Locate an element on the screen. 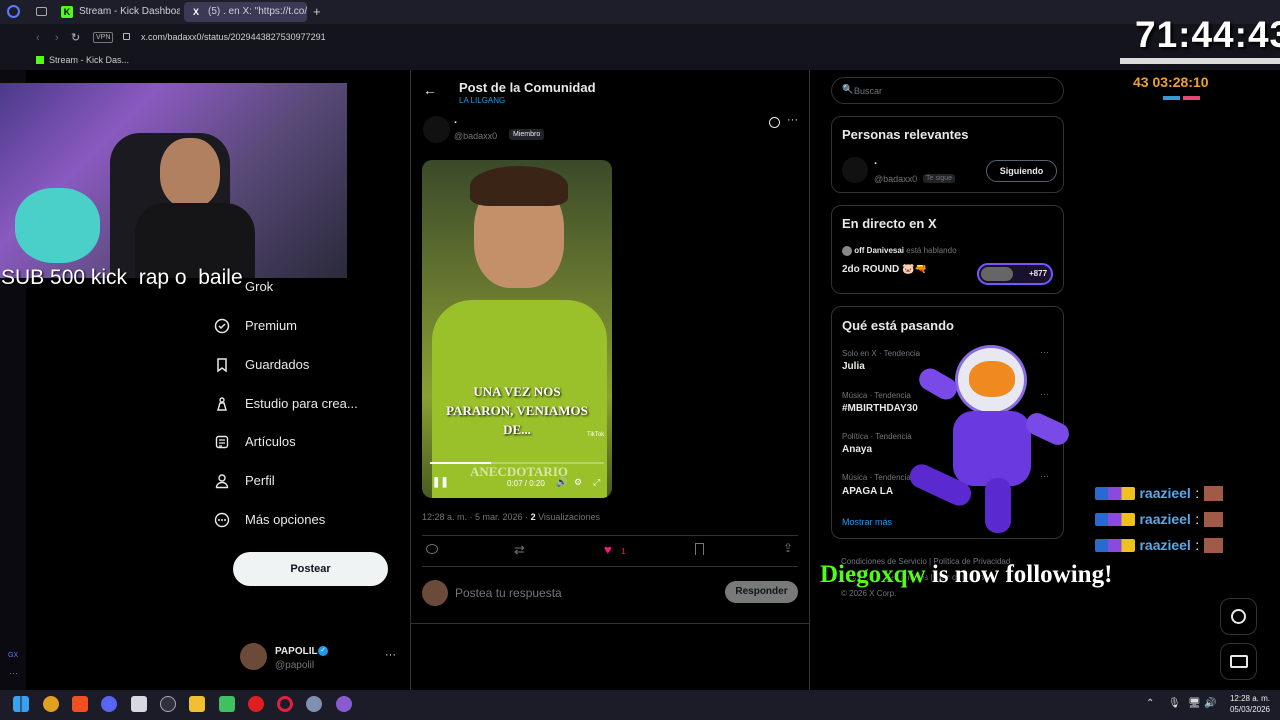 This screenshot has width=1280, height=720. taskbar-app-icon is located at coordinates (256, 704).